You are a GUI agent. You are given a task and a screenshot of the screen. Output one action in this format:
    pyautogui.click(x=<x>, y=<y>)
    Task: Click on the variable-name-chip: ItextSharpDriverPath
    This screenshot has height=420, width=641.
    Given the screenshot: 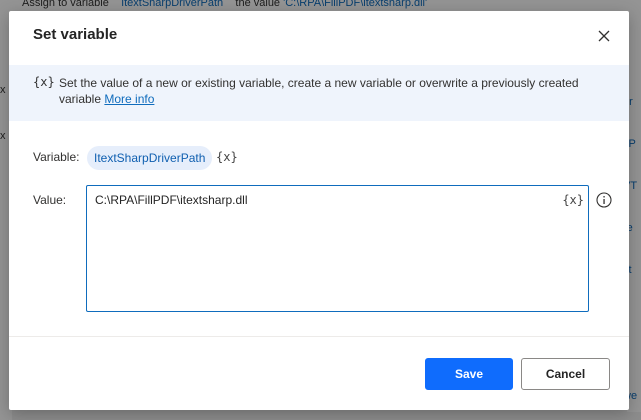 What is the action you would take?
    pyautogui.click(x=150, y=158)
    